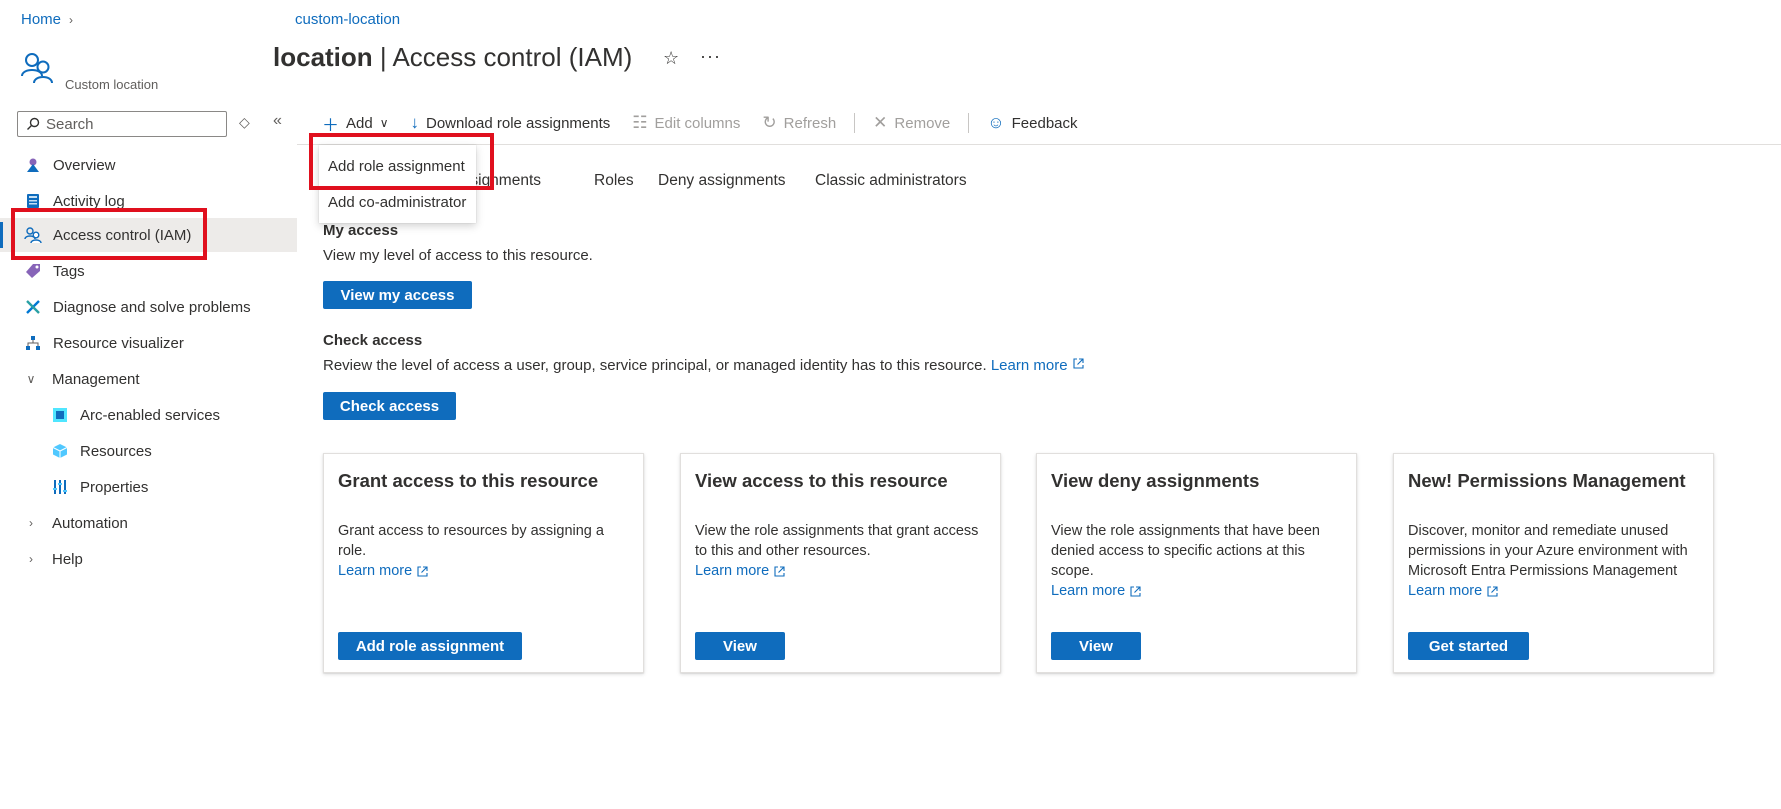  I want to click on sidebar-item-label: Overview, so click(84, 165).